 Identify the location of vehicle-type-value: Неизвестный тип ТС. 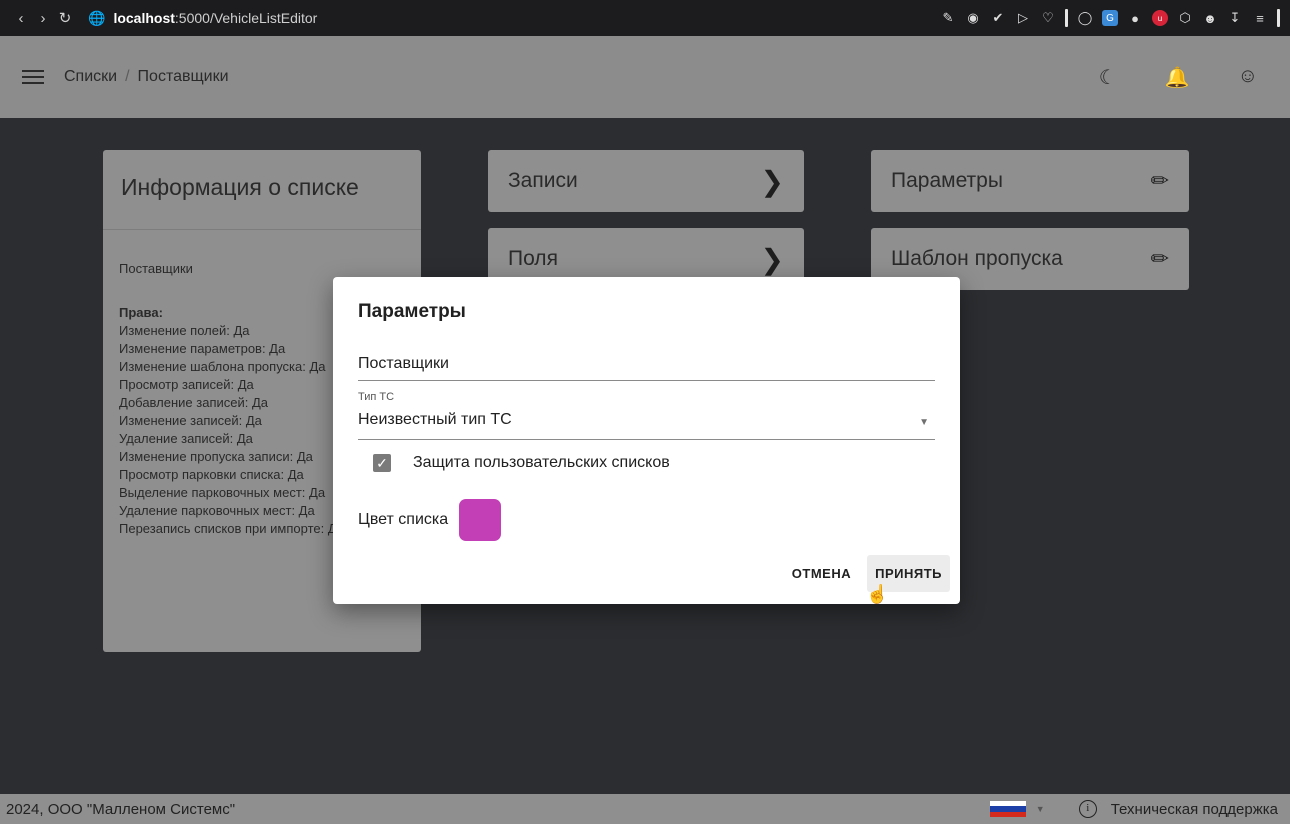
(435, 419).